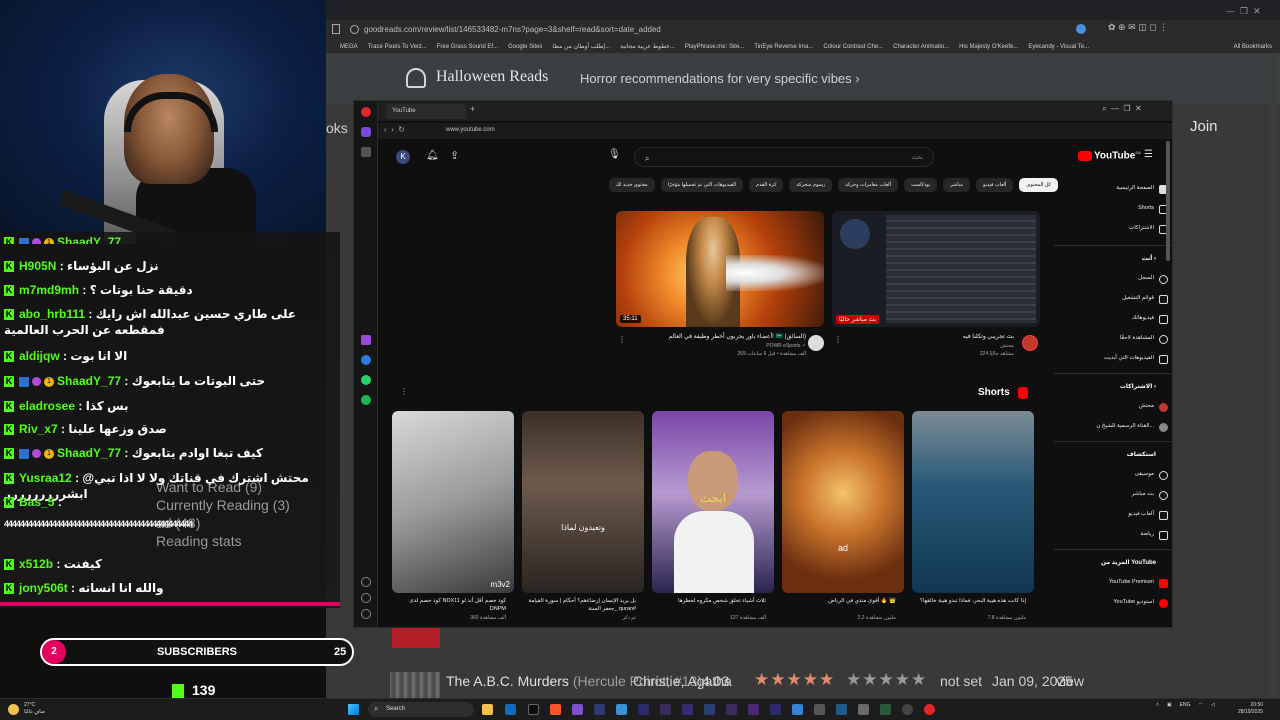 Image resolution: width=1280 pixels, height=720 pixels. What do you see at coordinates (366, 132) in the screenshot?
I see `workspace-icon` at bounding box center [366, 132].